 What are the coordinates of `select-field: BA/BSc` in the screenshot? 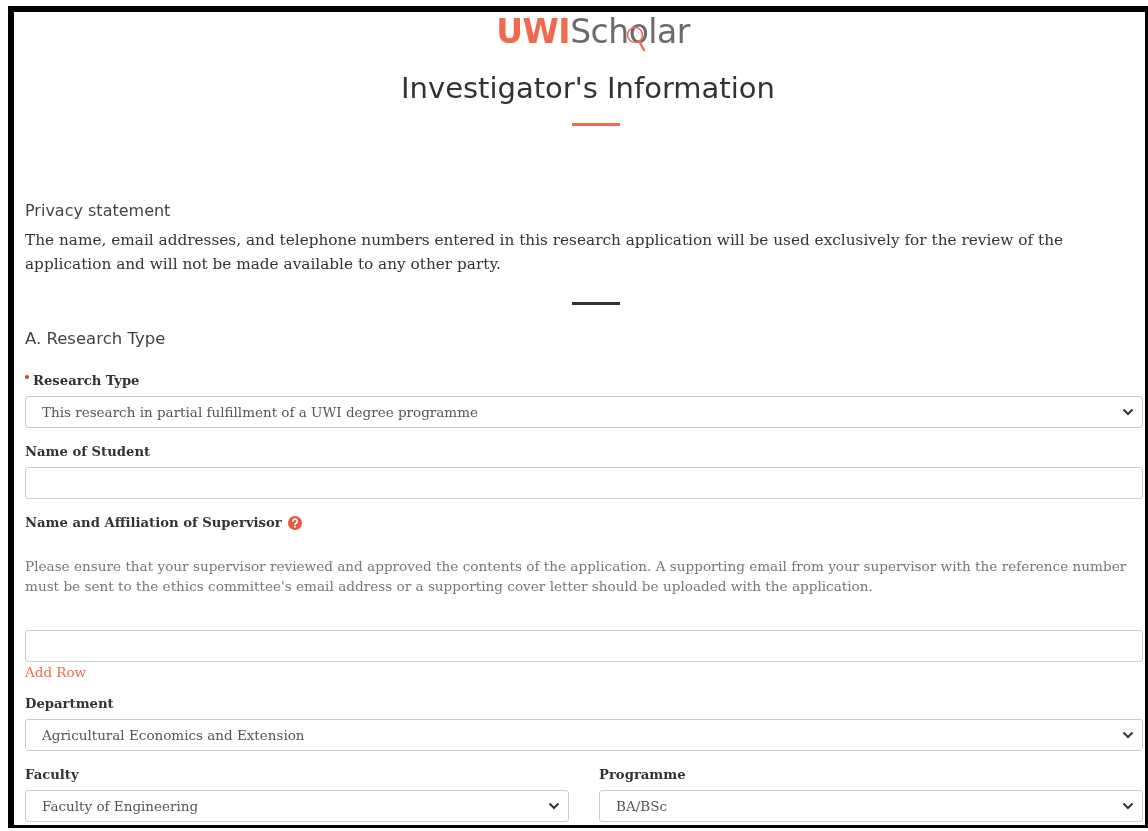 It's located at (871, 806).